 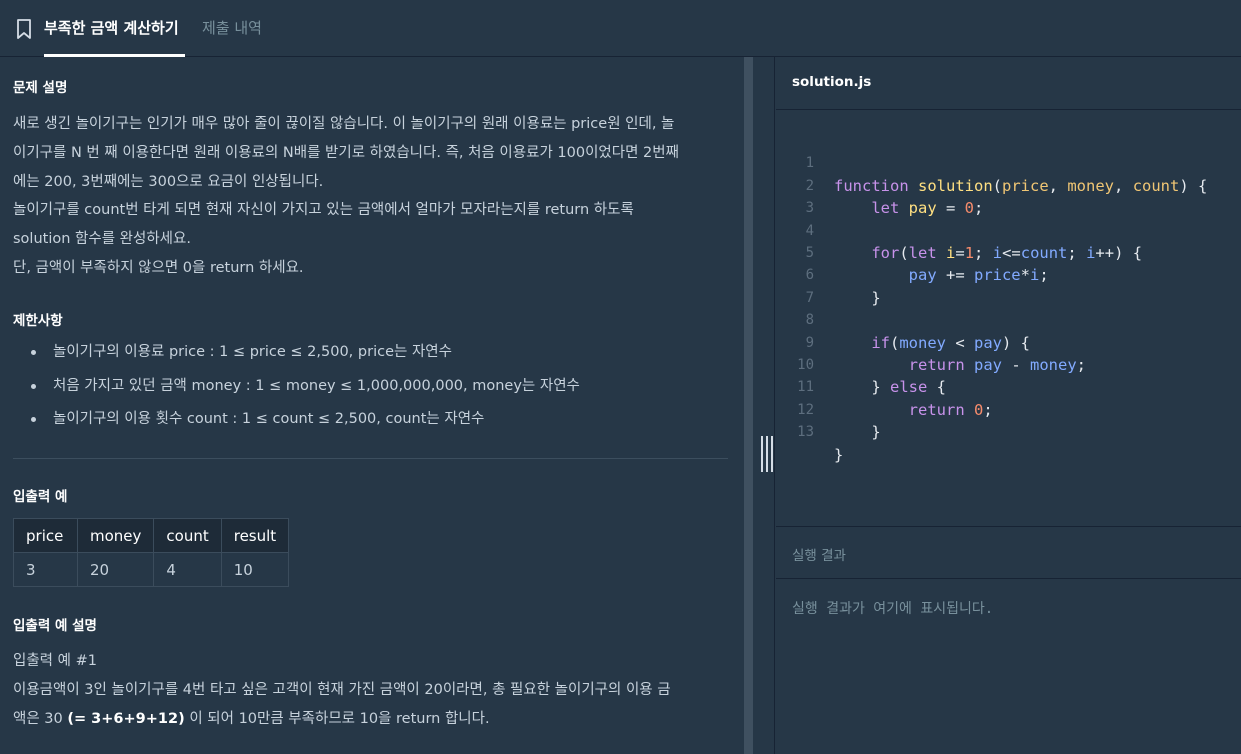 What do you see at coordinates (912, 252) in the screenshot?
I see `code-line: 5 pay += price*i;` at bounding box center [912, 252].